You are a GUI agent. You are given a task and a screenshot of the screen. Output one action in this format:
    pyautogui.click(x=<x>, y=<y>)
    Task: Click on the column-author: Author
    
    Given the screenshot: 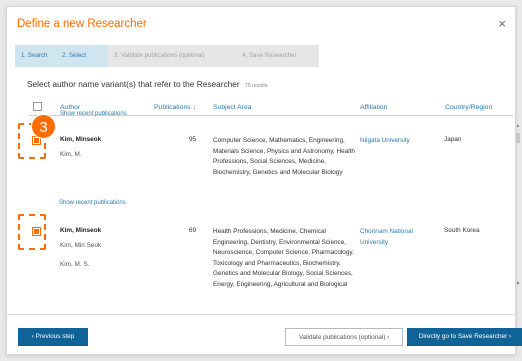 What is the action you would take?
    pyautogui.click(x=70, y=107)
    